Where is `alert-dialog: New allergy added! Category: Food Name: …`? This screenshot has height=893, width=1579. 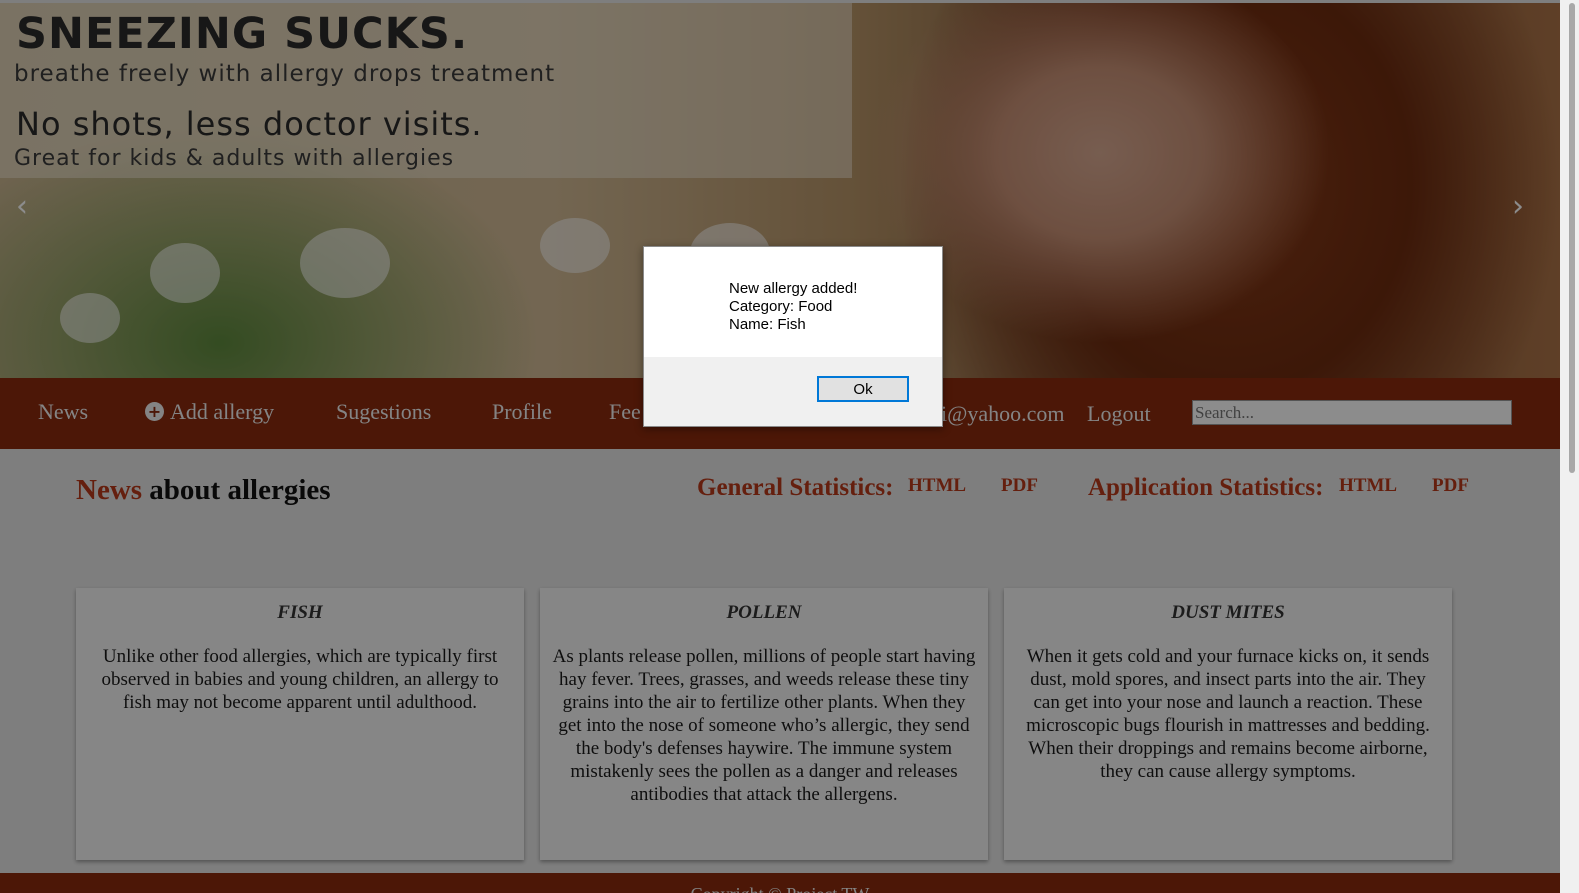
alert-dialog: New allergy added! Category: Food Name: … is located at coordinates (793, 336).